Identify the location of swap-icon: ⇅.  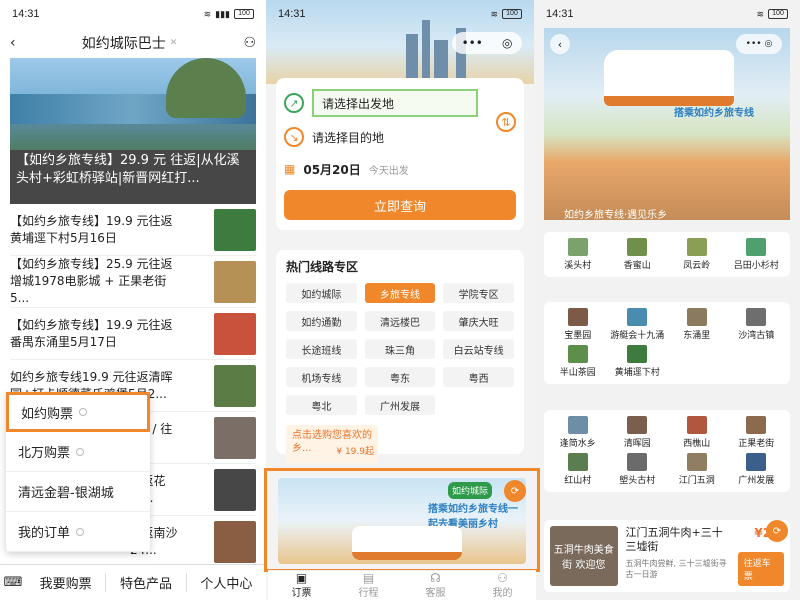
(506, 122).